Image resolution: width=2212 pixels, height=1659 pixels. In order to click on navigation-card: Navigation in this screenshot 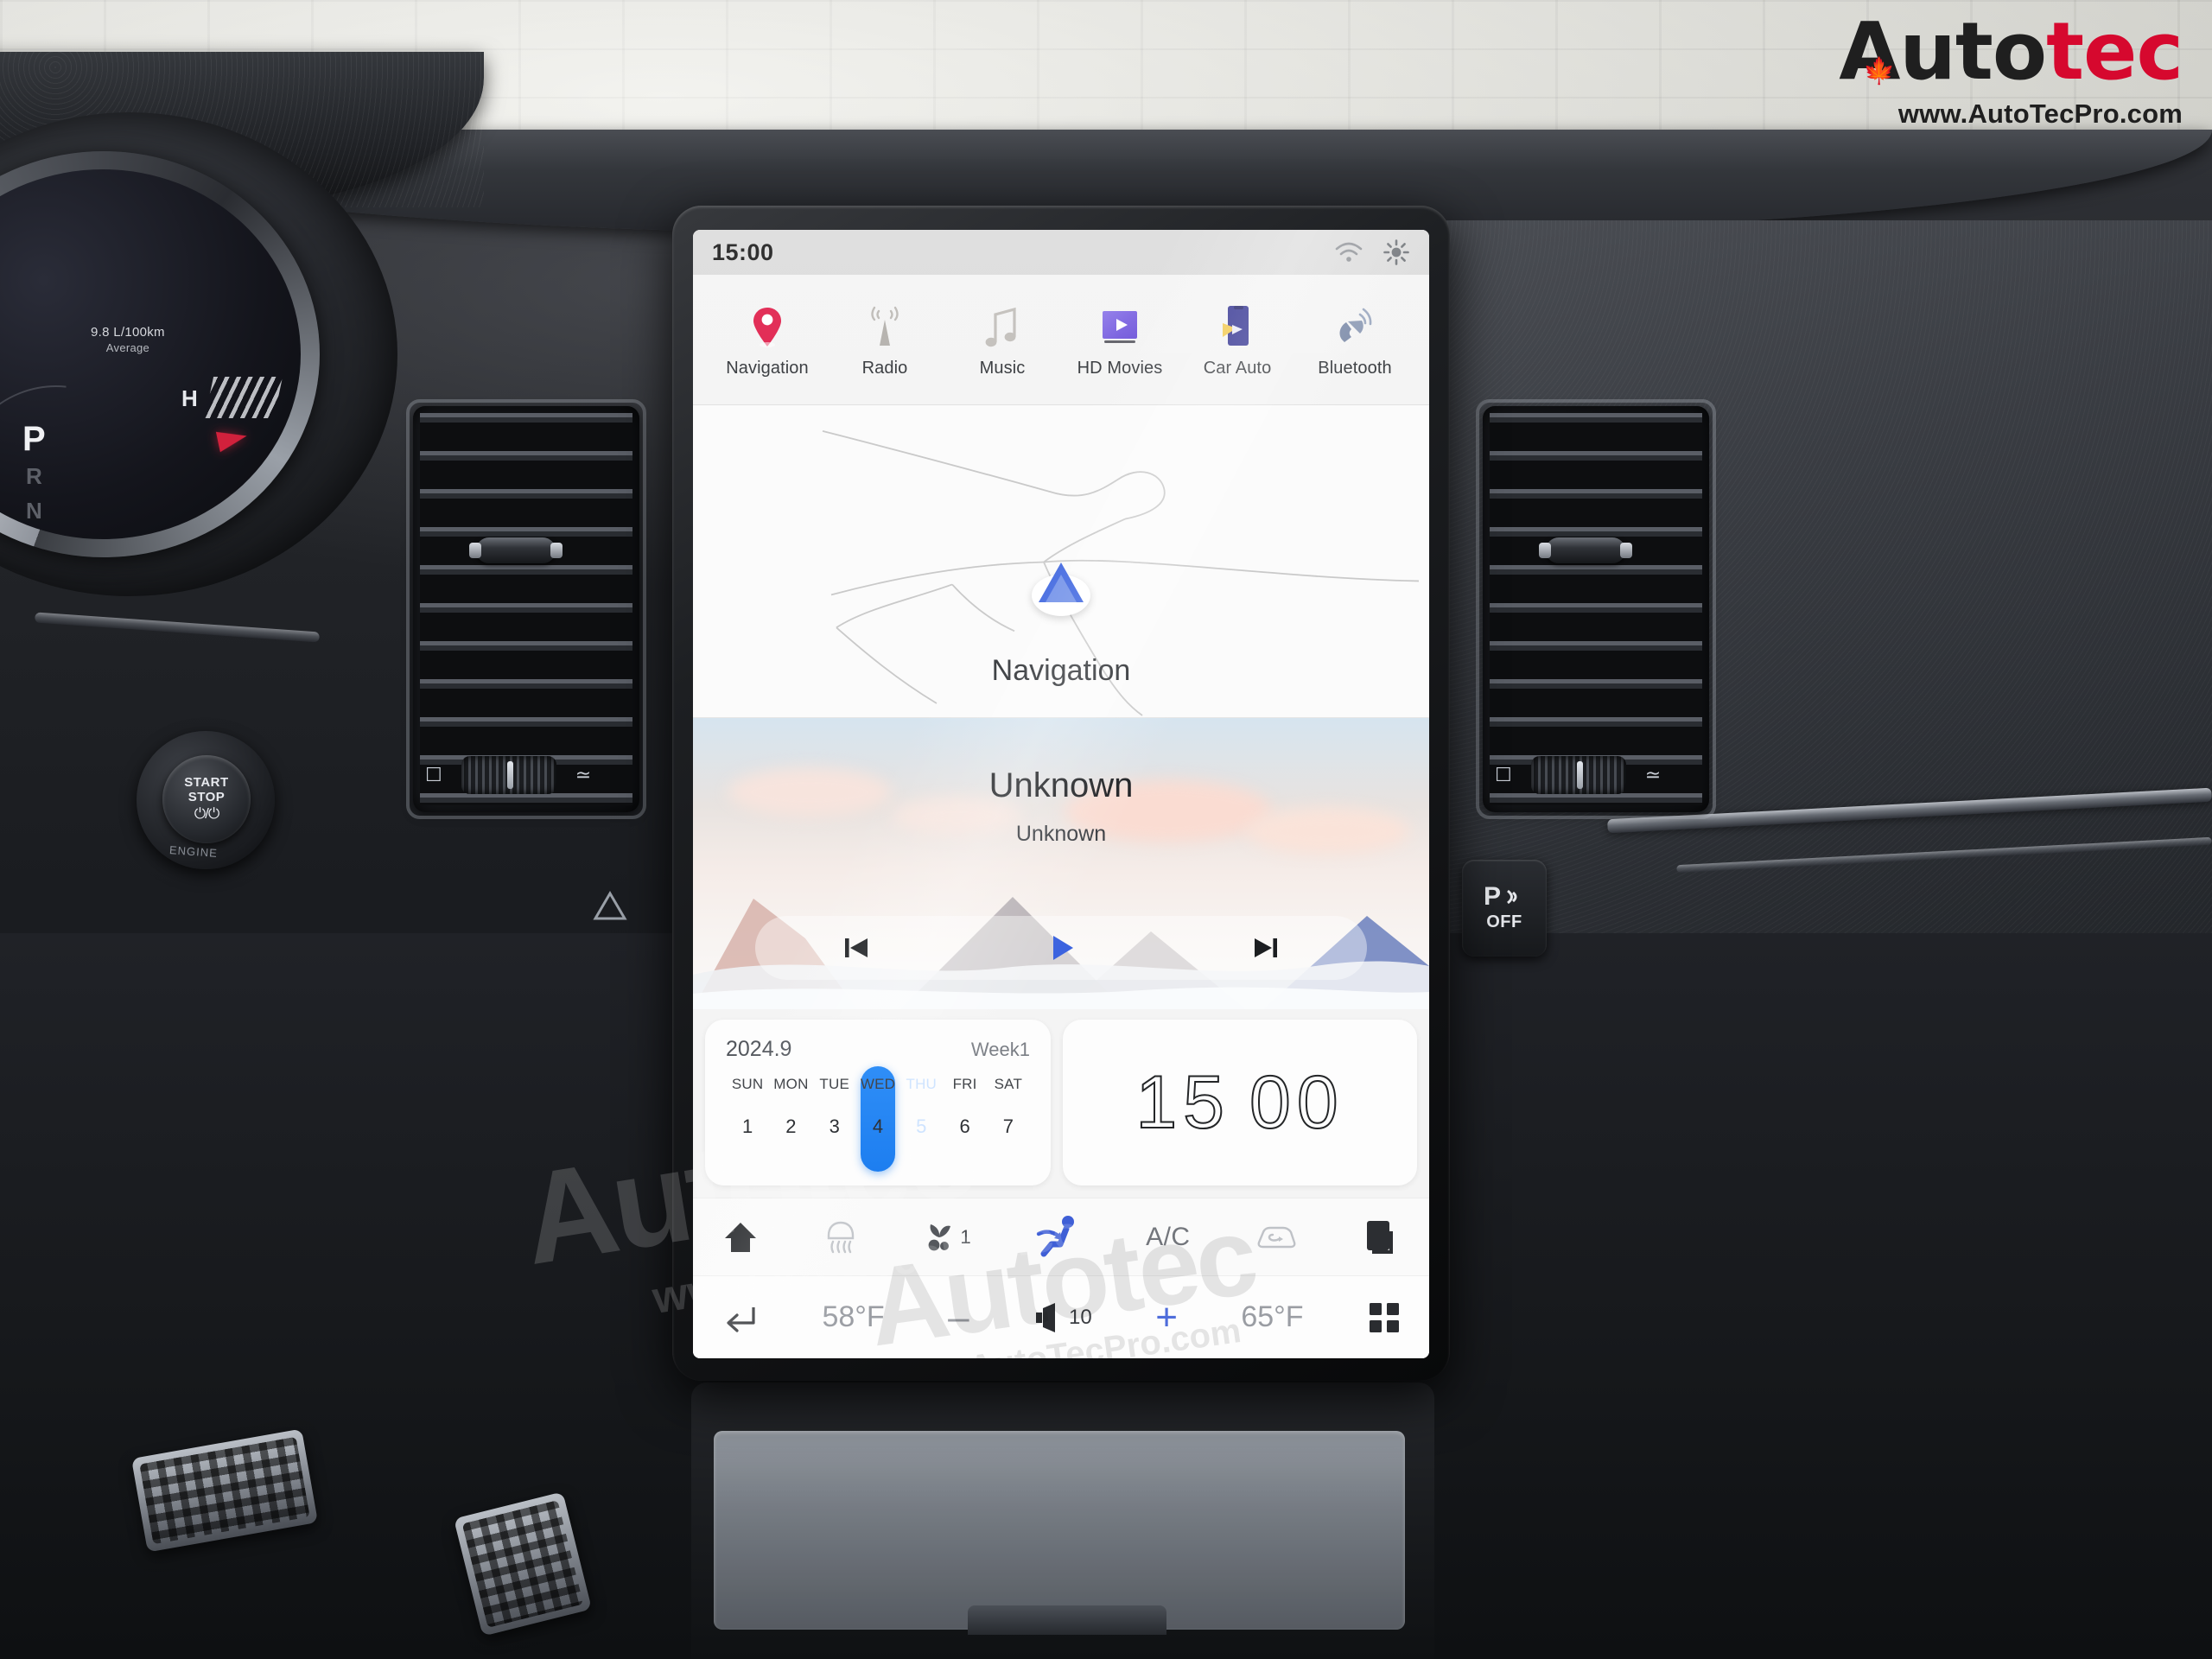, I will do `click(1061, 560)`.